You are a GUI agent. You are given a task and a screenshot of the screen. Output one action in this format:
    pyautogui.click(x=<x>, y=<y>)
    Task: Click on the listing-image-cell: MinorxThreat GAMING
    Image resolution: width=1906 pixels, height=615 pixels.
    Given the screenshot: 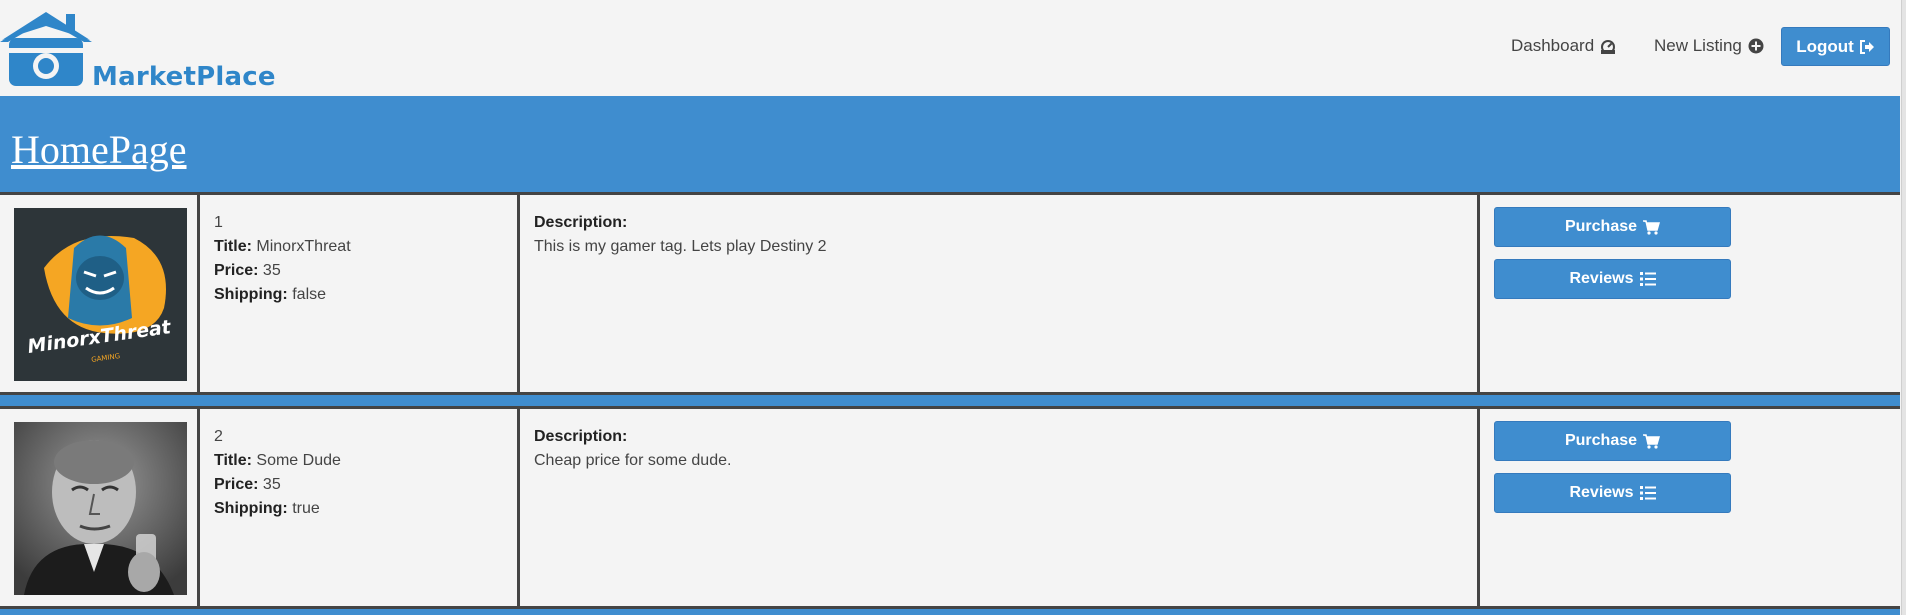 What is the action you would take?
    pyautogui.click(x=100, y=293)
    